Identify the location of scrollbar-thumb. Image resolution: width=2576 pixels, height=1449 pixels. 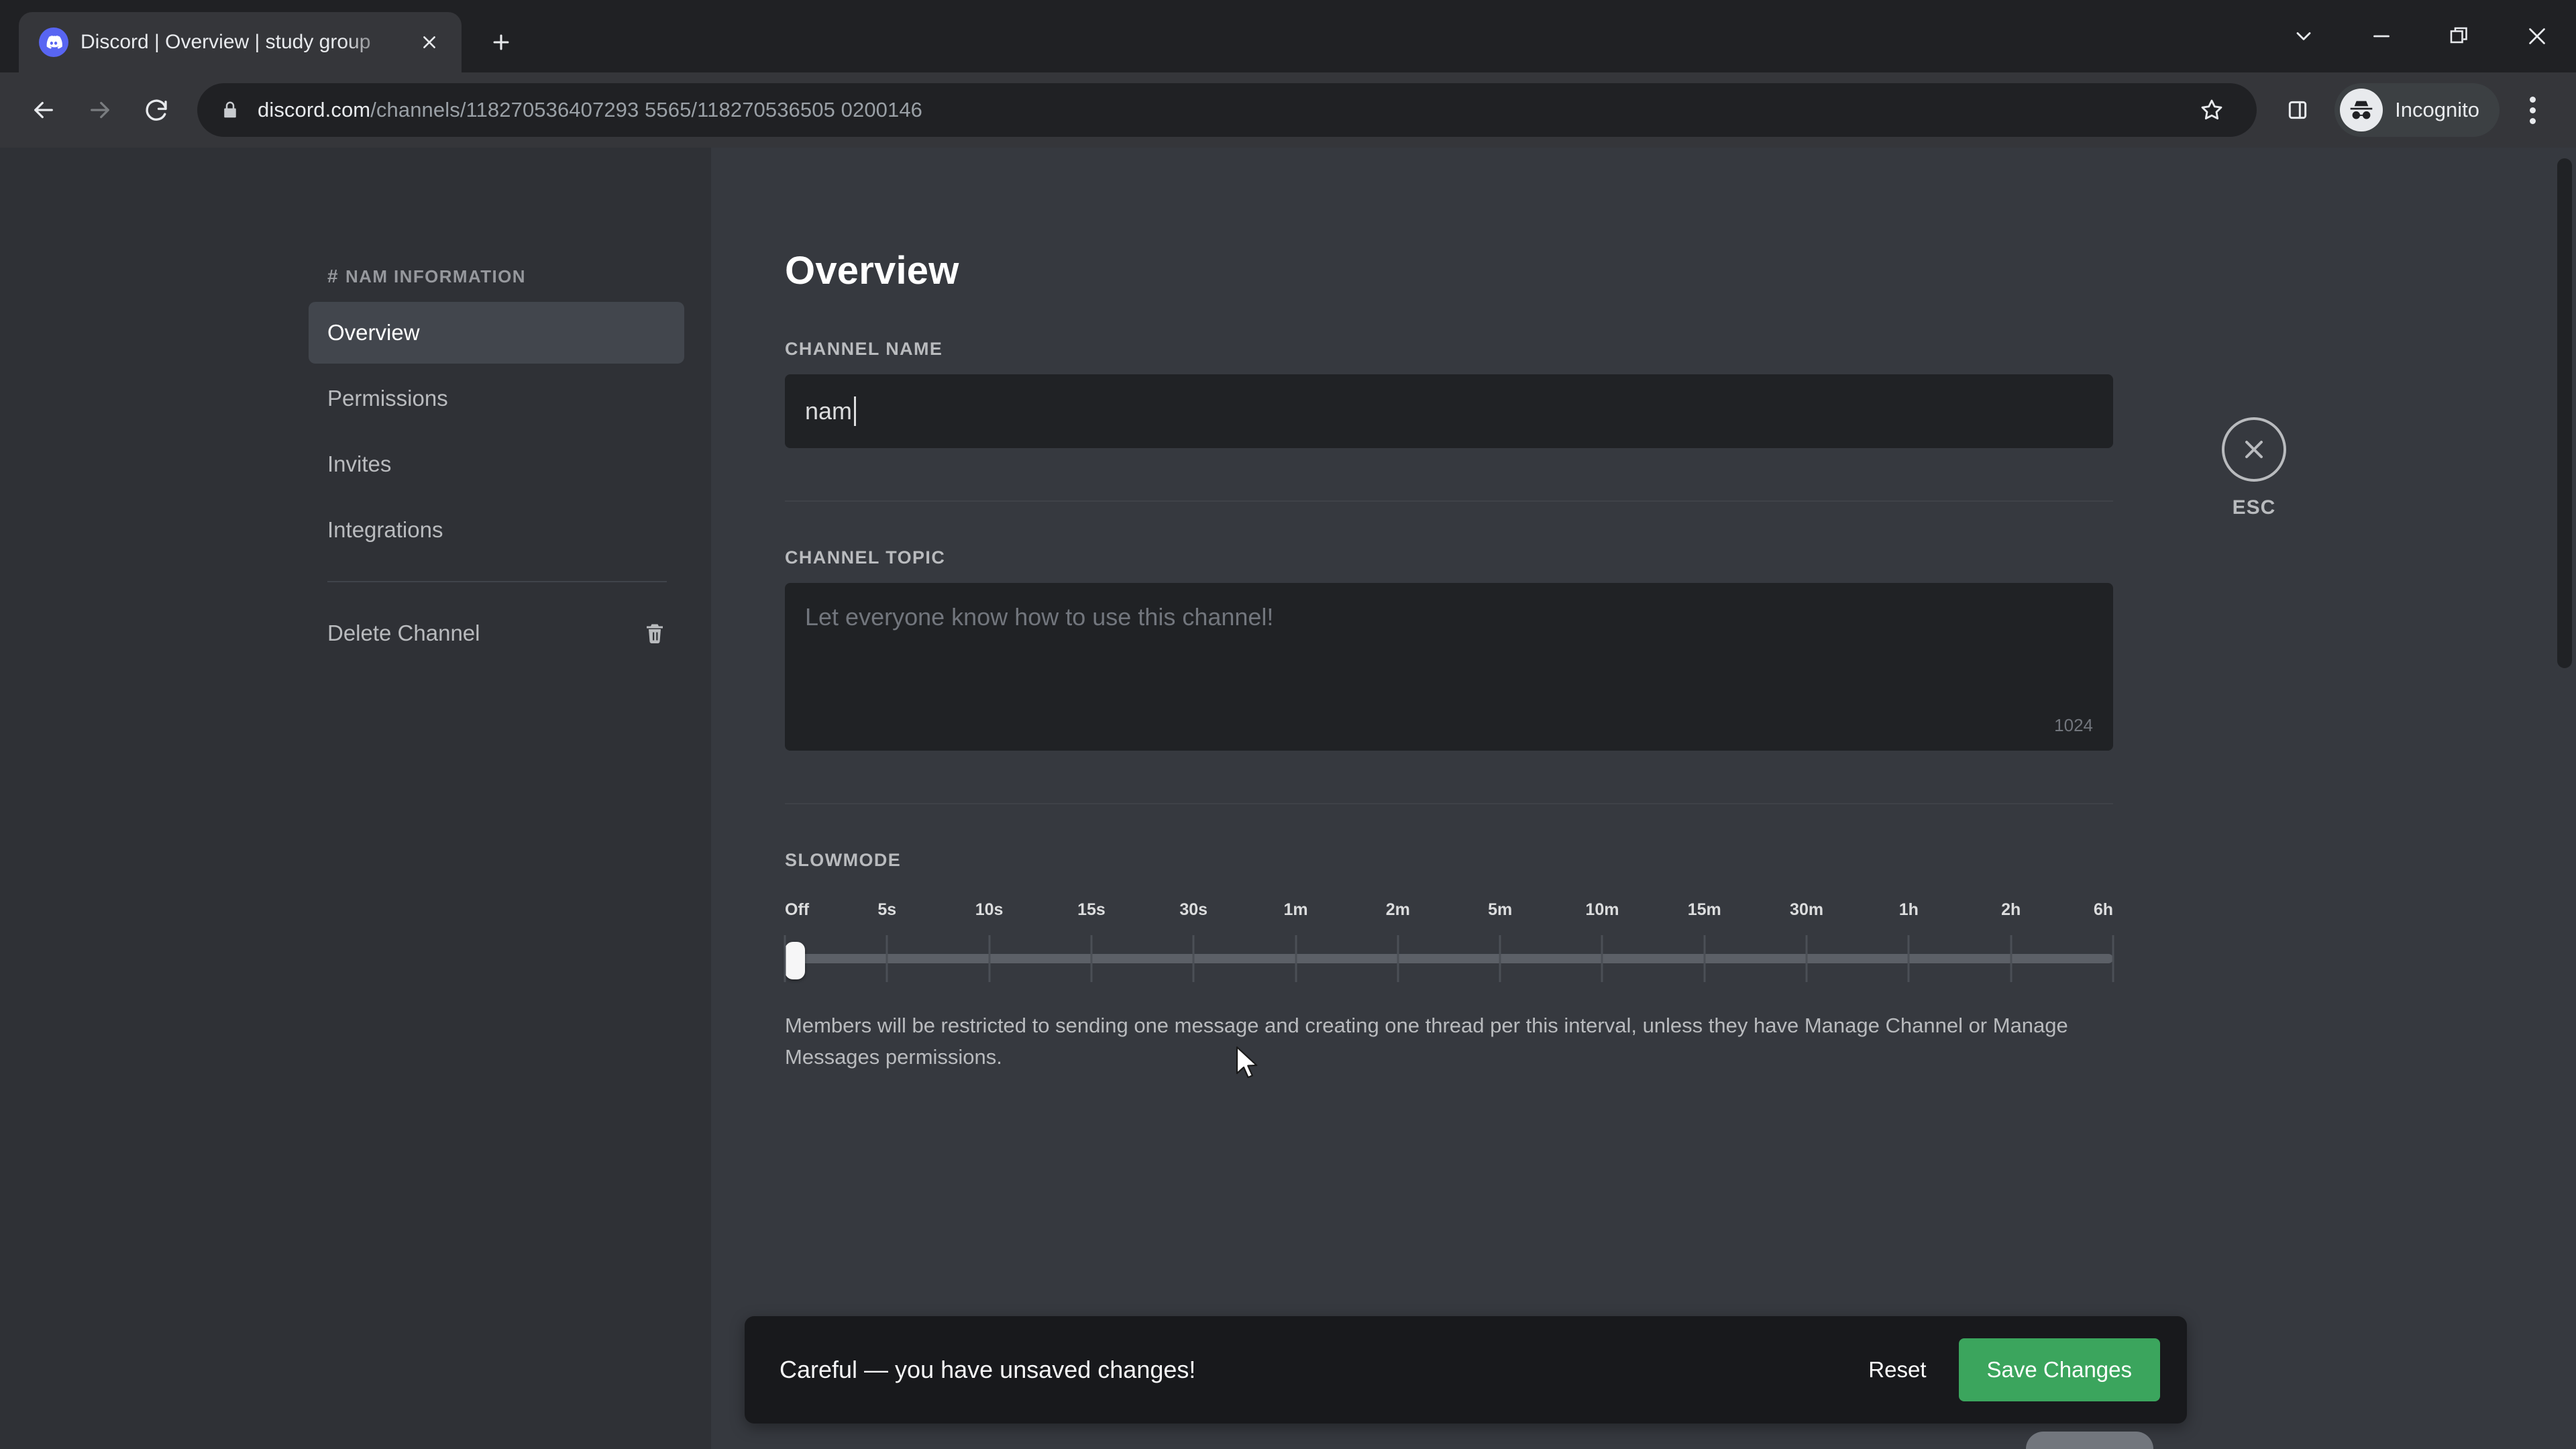
(2564, 413).